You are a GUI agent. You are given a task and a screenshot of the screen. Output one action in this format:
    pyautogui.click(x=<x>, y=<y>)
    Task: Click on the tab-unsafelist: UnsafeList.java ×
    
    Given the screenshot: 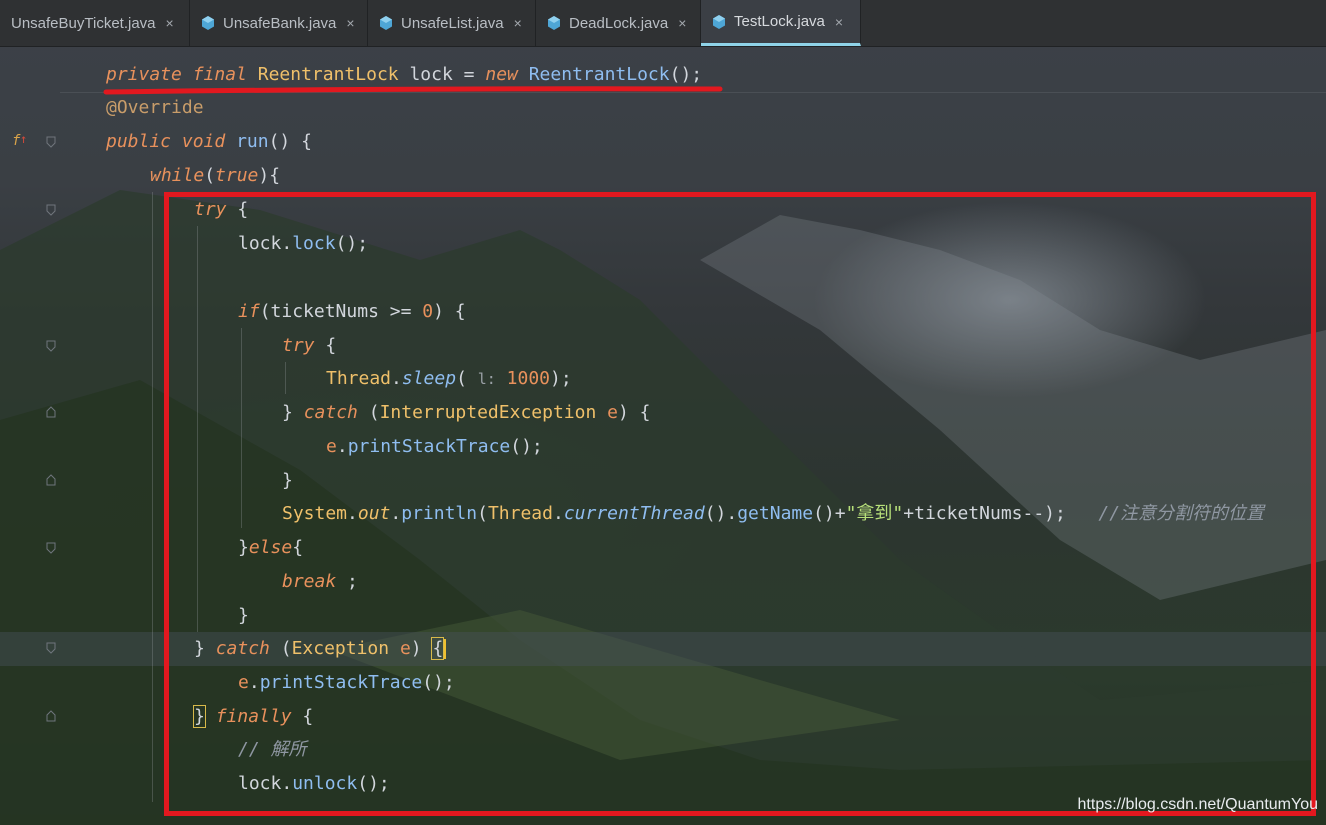 What is the action you would take?
    pyautogui.click(x=452, y=23)
    